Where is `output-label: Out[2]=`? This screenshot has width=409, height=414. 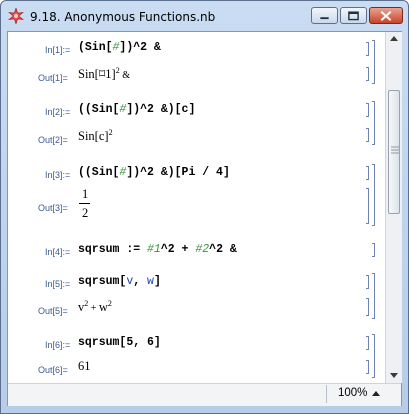 output-label: Out[2]= is located at coordinates (53, 140).